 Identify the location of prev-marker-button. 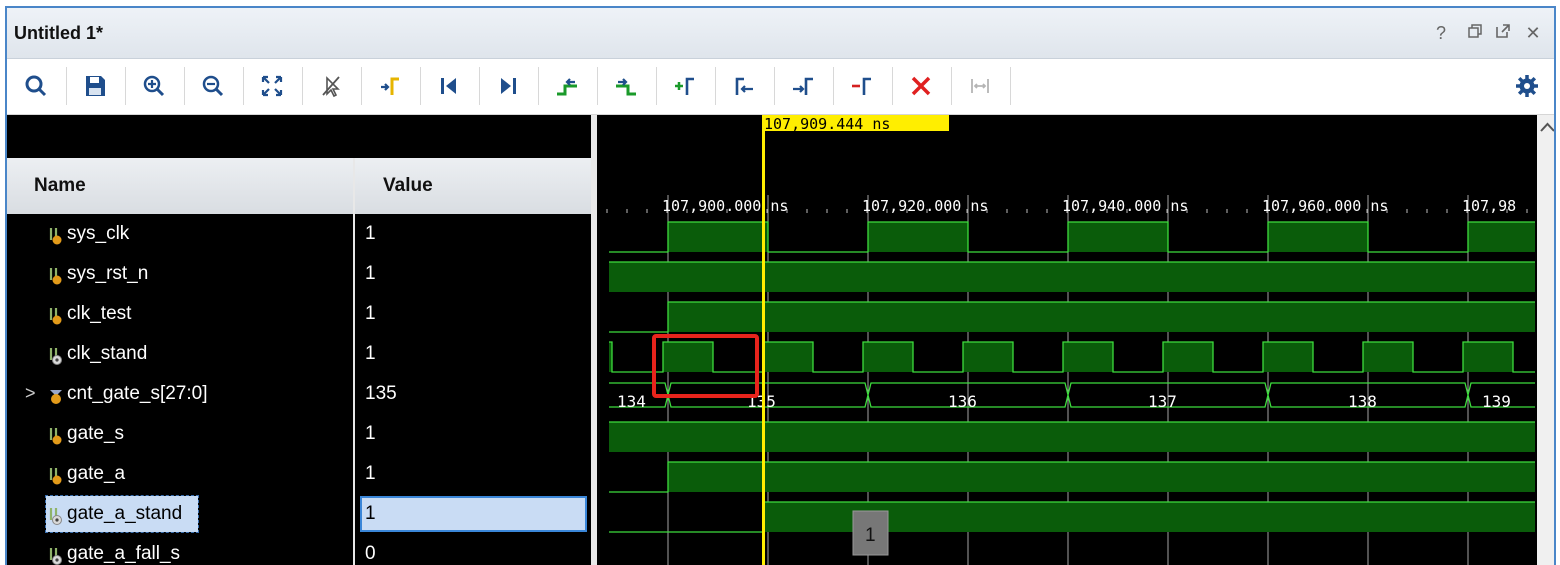
(744, 86).